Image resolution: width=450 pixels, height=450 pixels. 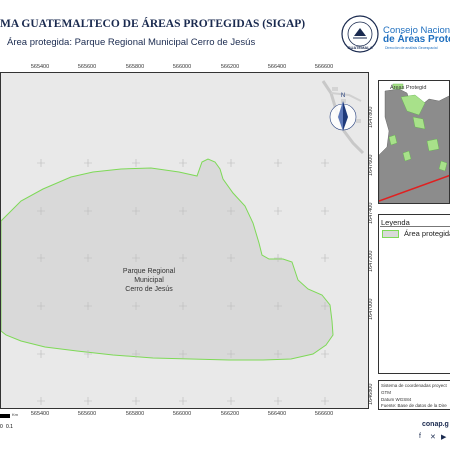 I want to click on svg-text: GUATEMALA, so click(x=359, y=47).